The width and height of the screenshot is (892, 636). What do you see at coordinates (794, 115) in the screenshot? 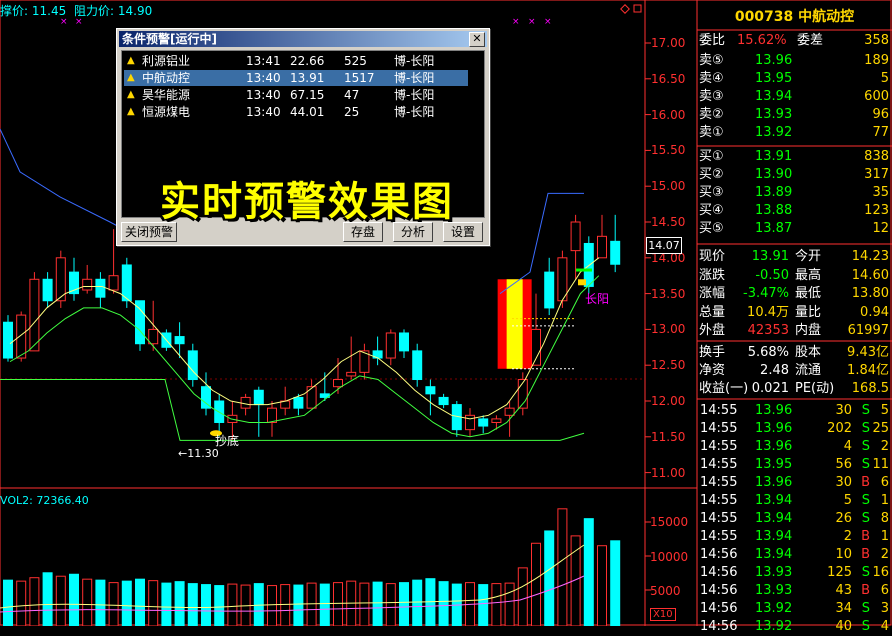
I see `ask-row: 卖② 13.93 96` at bounding box center [794, 115].